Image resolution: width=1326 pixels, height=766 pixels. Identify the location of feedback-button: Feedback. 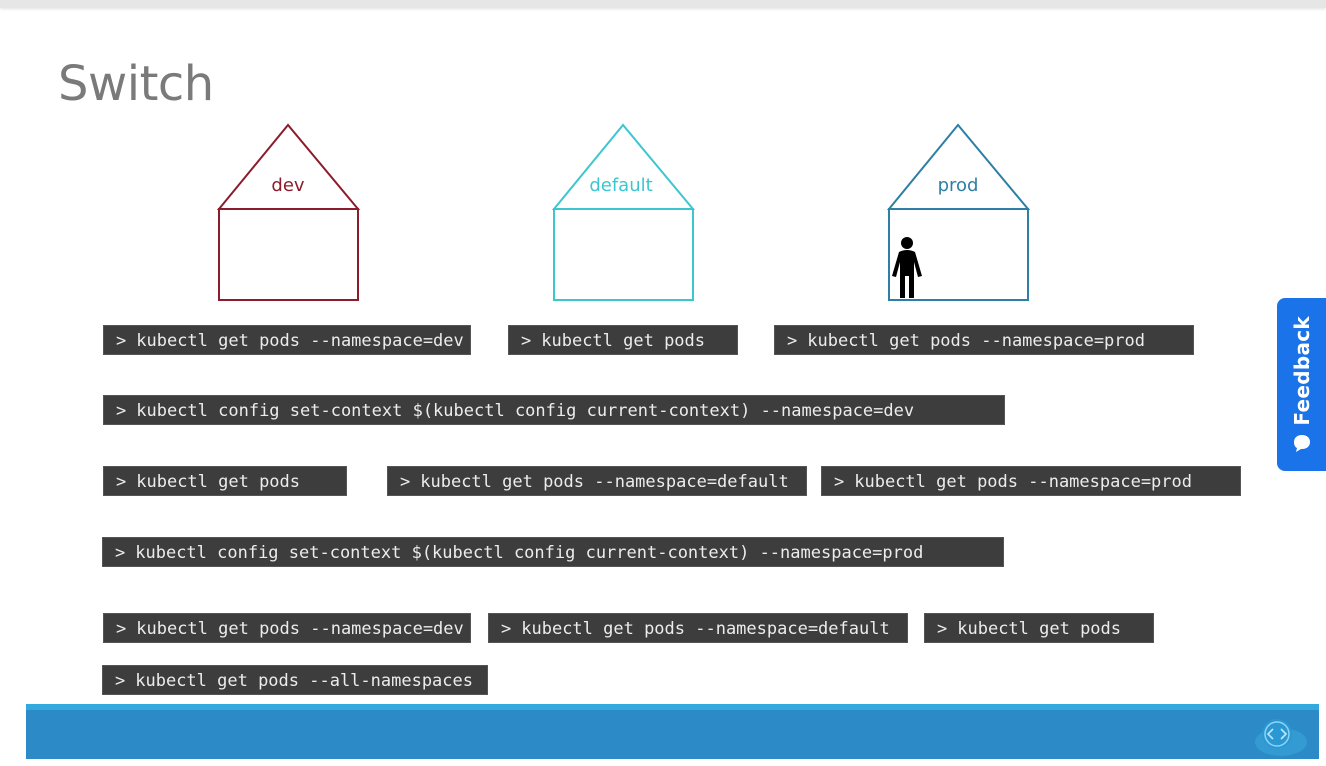
(1301, 384).